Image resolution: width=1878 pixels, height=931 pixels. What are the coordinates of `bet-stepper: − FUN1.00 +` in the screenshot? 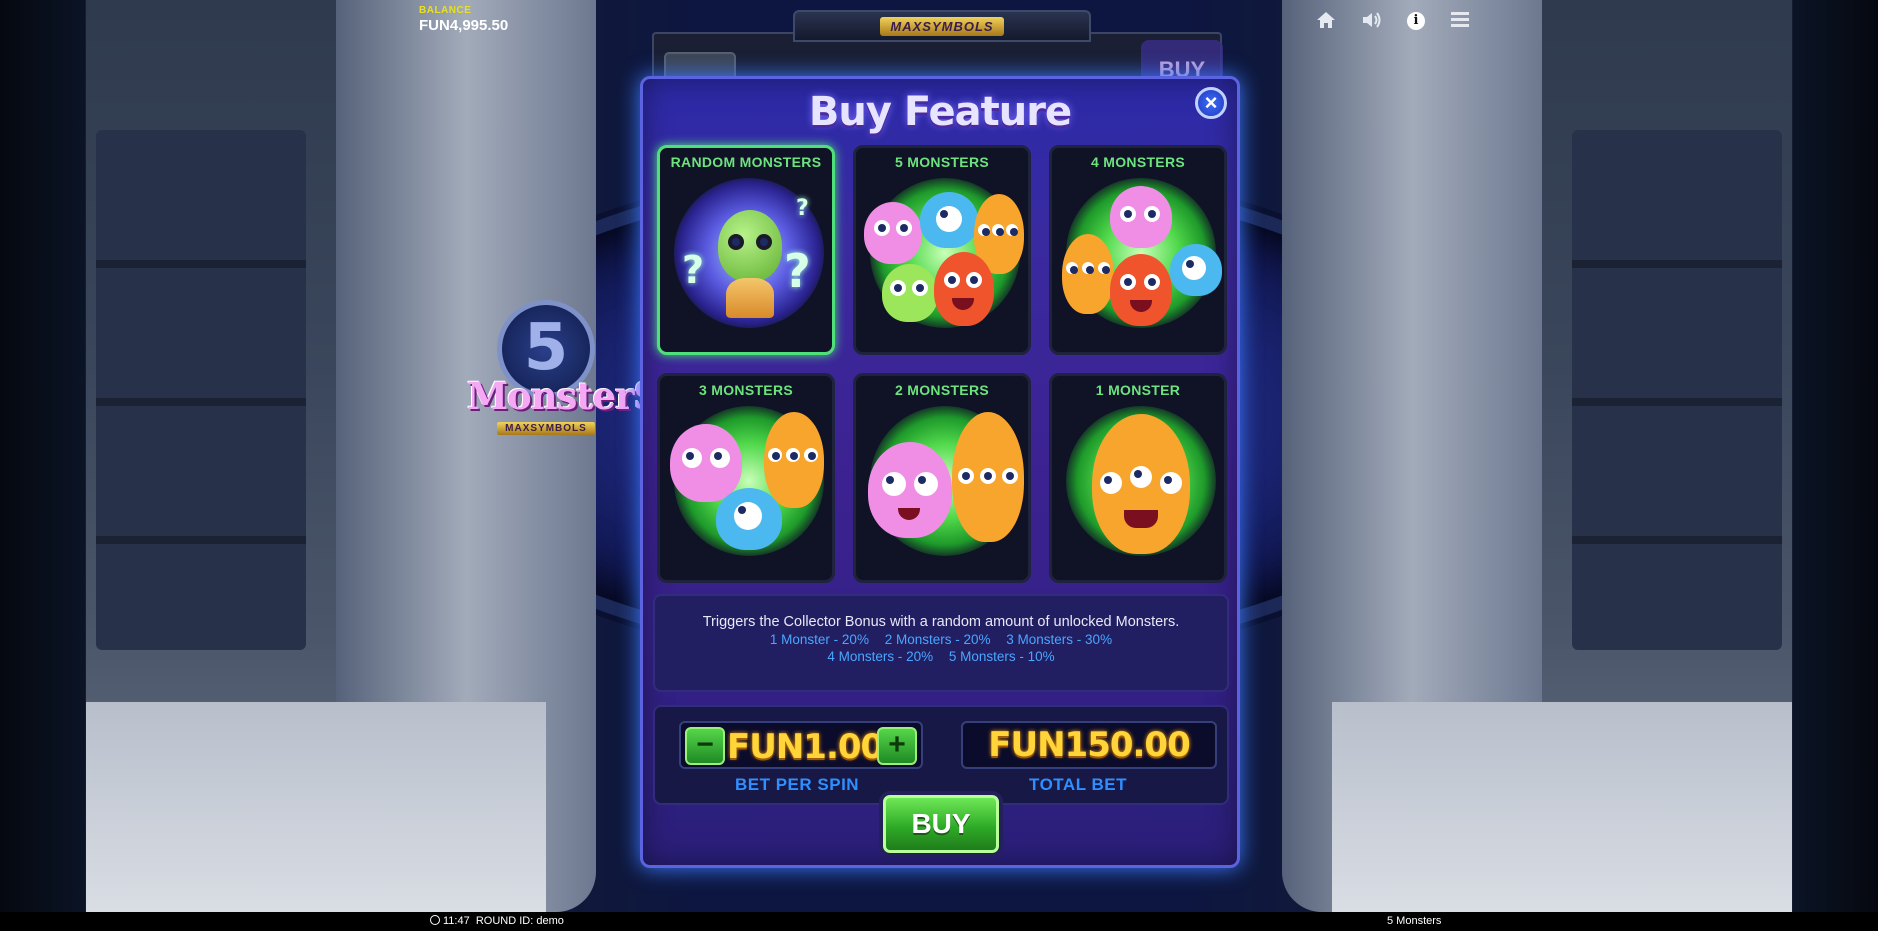 It's located at (801, 745).